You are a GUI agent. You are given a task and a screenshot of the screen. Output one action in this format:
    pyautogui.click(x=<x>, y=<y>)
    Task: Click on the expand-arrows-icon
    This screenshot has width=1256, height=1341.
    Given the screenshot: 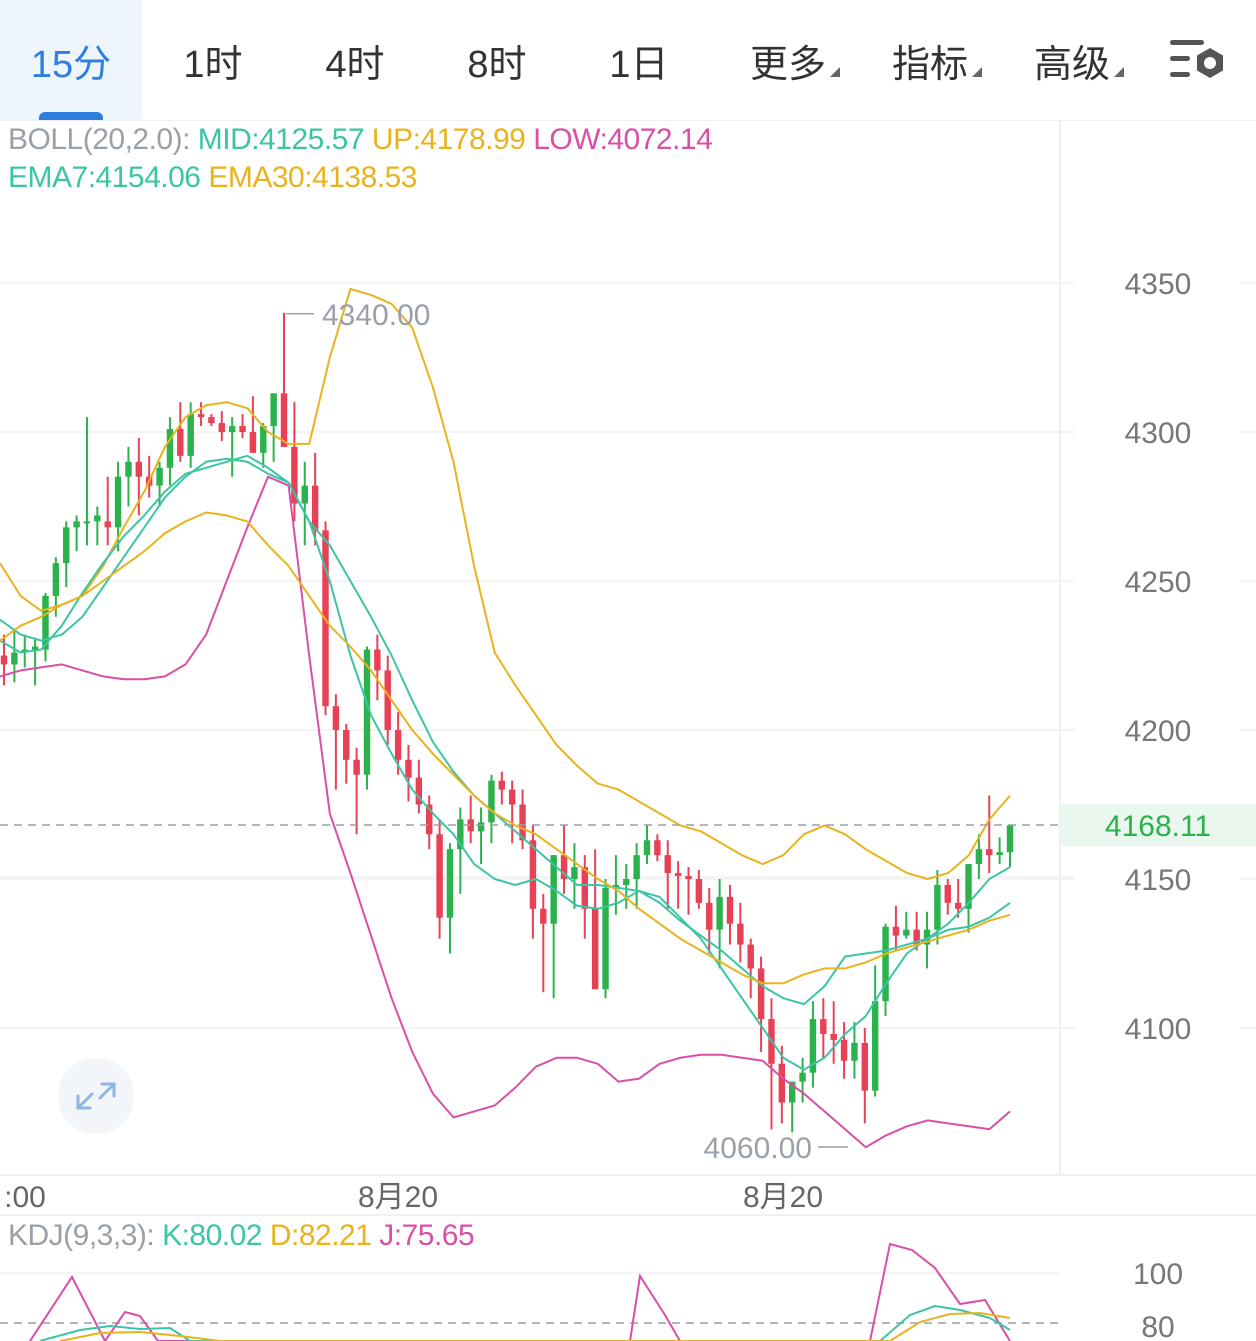 What is the action you would take?
    pyautogui.click(x=96, y=1096)
    